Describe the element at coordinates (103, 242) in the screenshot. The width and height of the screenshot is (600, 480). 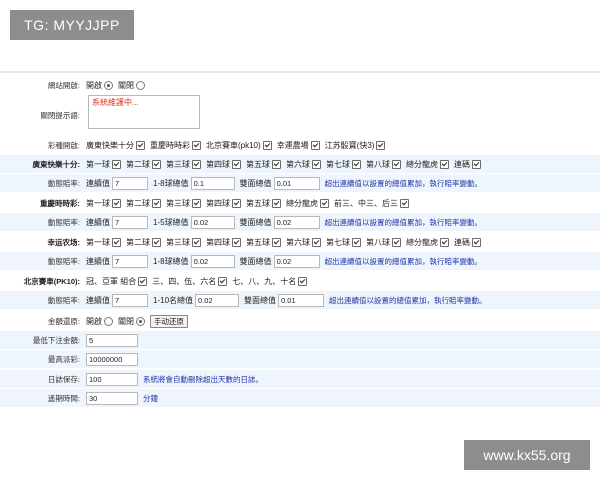
I see `xy-item: 第一球` at that location.